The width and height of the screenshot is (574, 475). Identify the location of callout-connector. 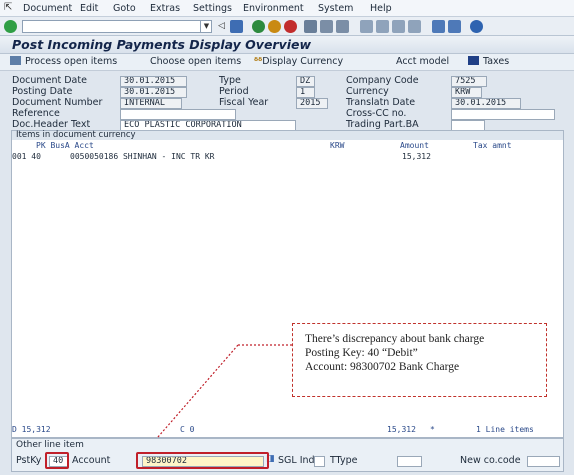
(214, 402).